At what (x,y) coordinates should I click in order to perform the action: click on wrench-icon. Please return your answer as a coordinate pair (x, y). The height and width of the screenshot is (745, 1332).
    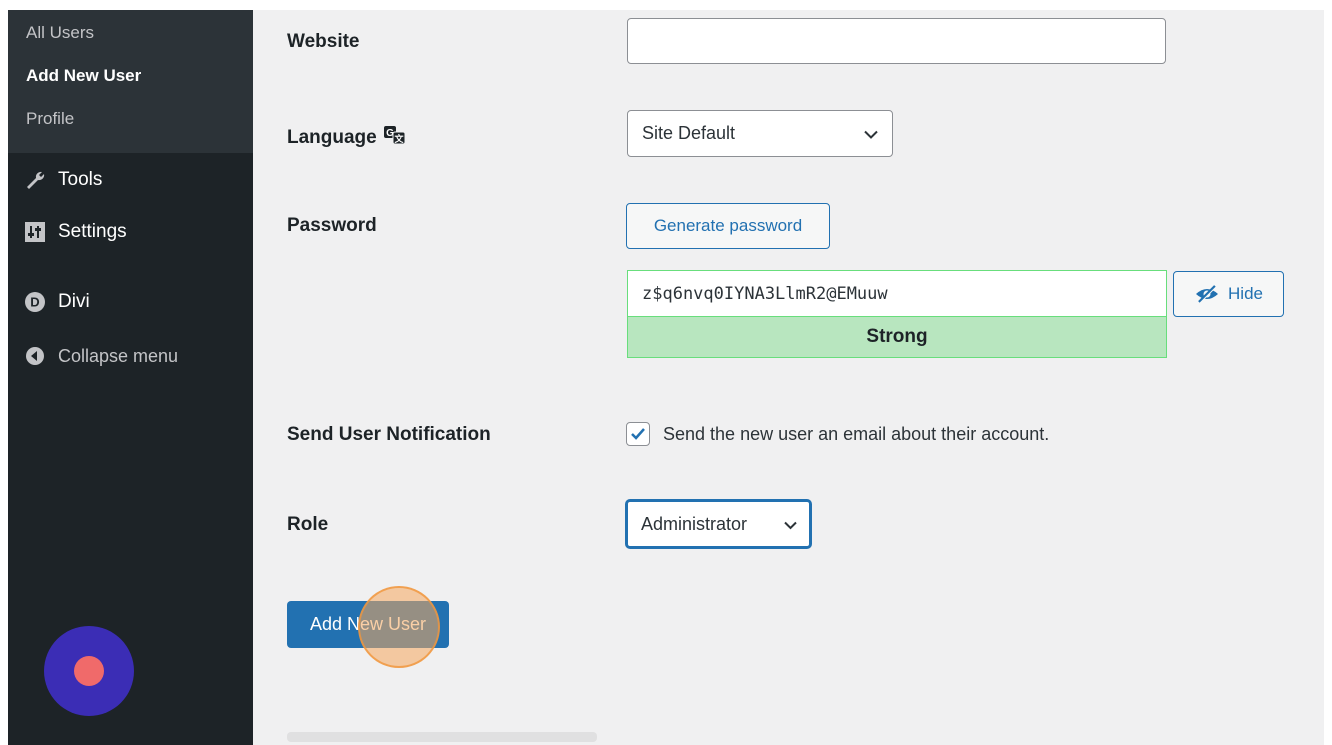
    Looking at the image, I should click on (35, 180).